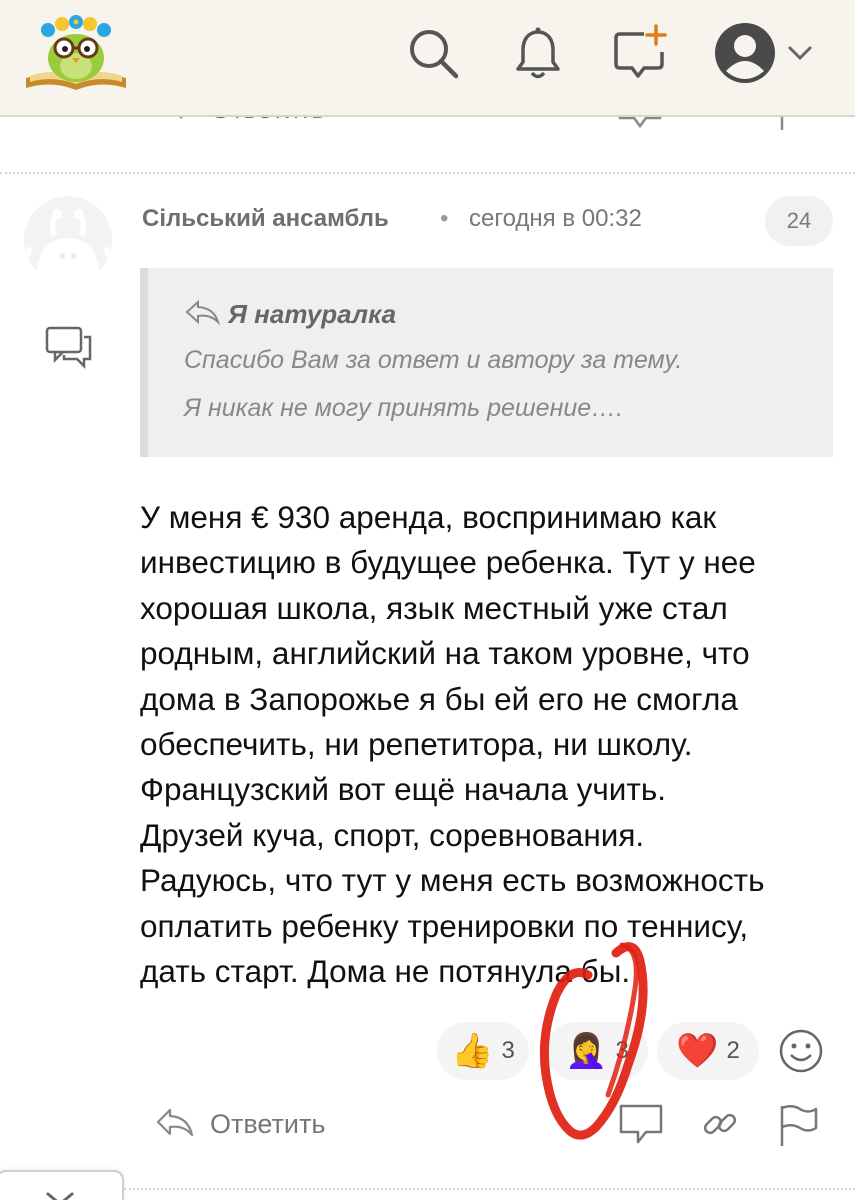 The width and height of the screenshot is (855, 1200). I want to click on search-icon, so click(433, 53).